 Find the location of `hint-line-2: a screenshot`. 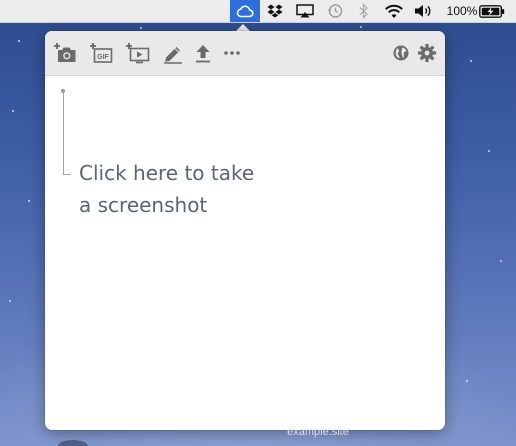

hint-line-2: a screenshot is located at coordinates (143, 205).